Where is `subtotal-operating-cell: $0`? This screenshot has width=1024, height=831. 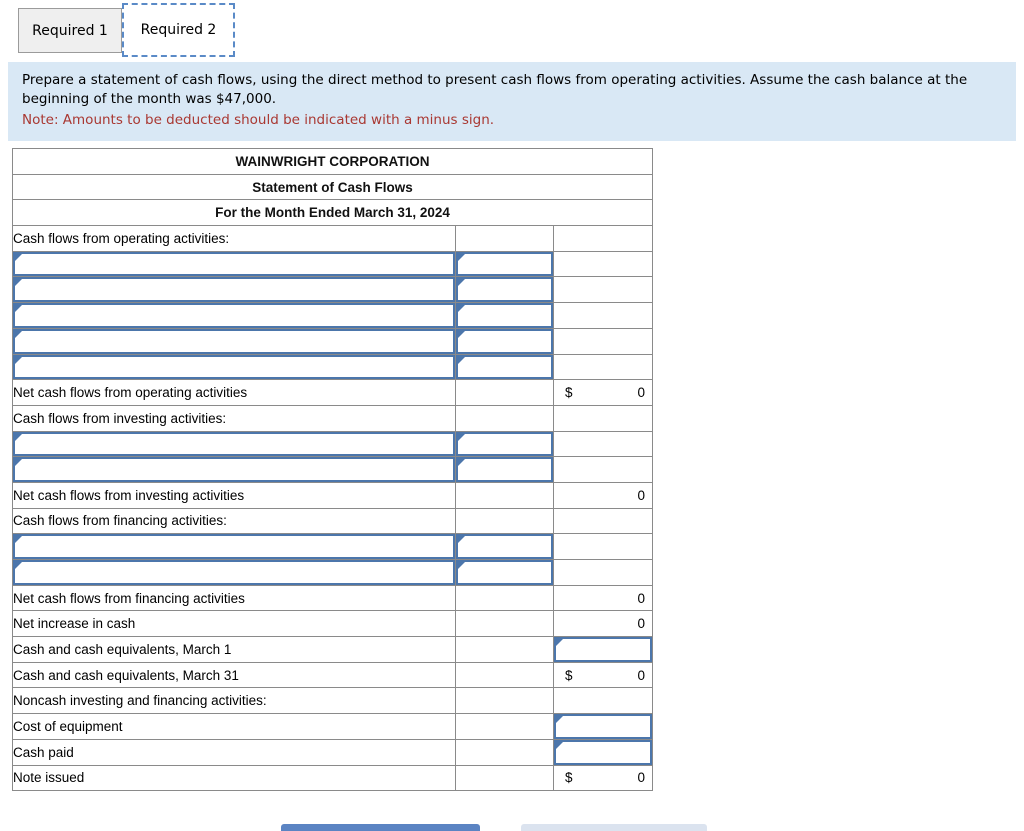
subtotal-operating-cell: $0 is located at coordinates (603, 392).